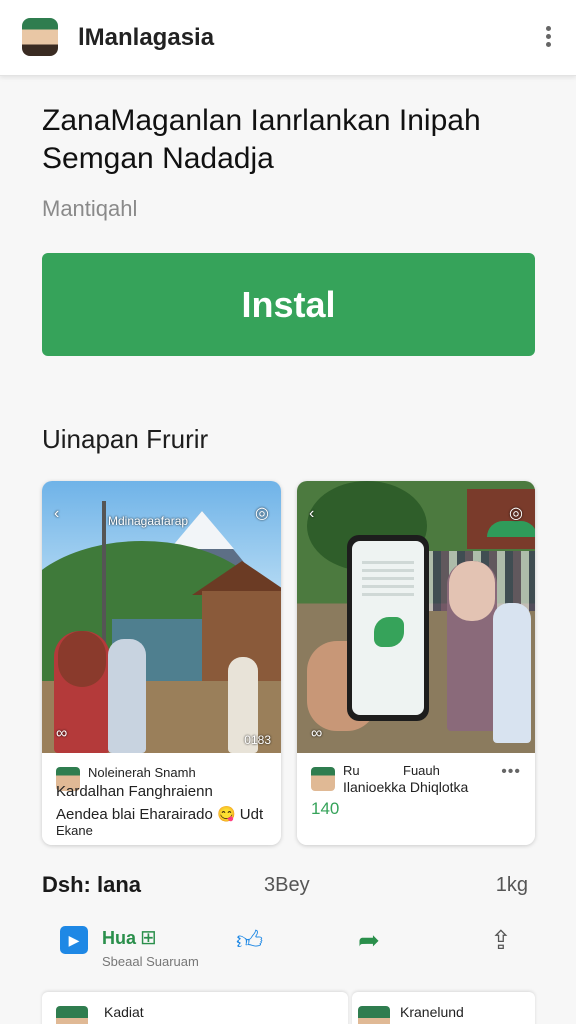  What do you see at coordinates (125, 439) in the screenshot?
I see `screenshots-section-title: Uinapan Frurir` at bounding box center [125, 439].